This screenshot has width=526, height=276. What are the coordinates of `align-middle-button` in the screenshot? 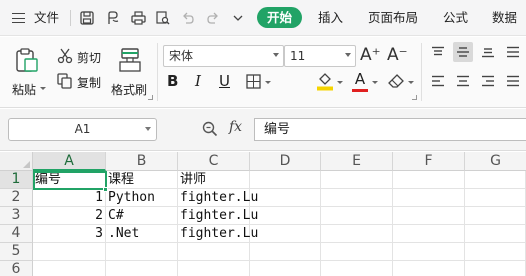 It's located at (463, 52).